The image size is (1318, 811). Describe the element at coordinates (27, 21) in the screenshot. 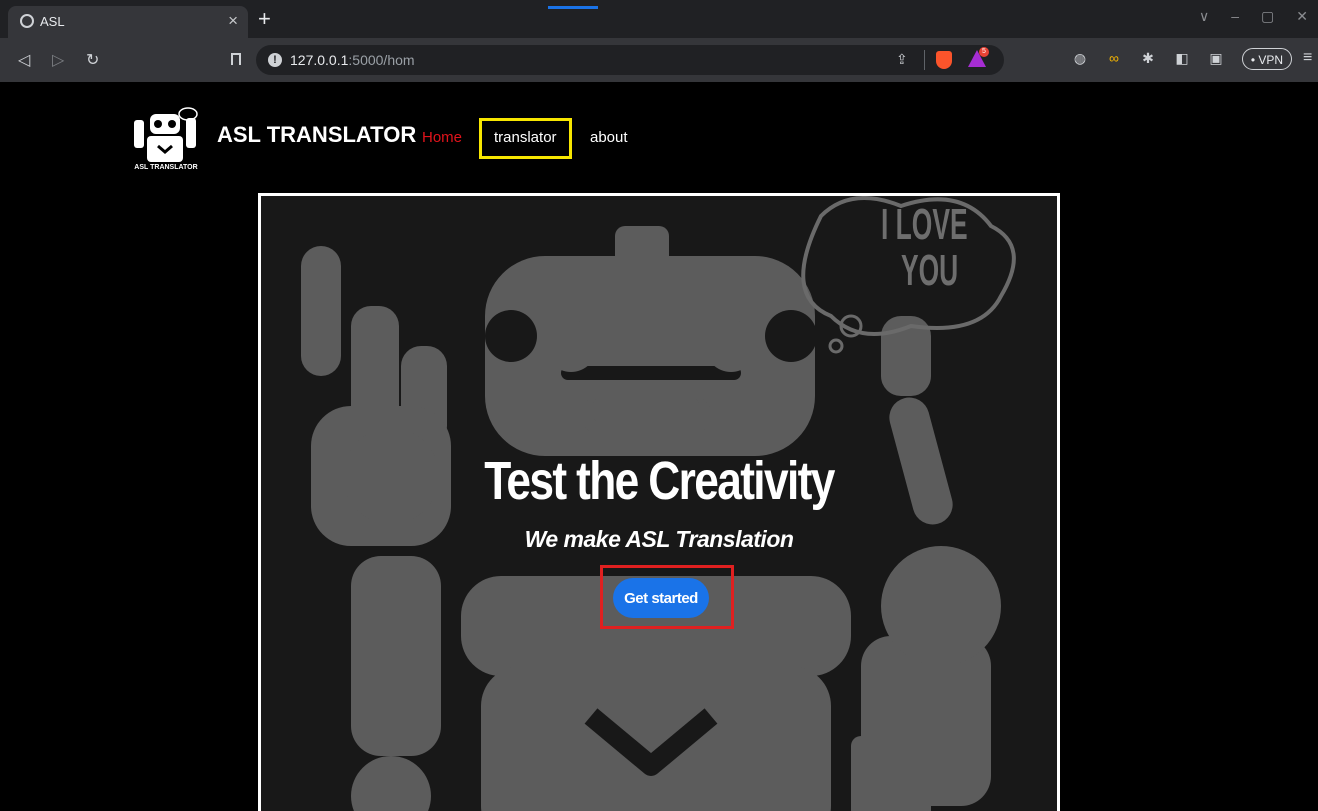

I see `tab-favicon-icon` at that location.